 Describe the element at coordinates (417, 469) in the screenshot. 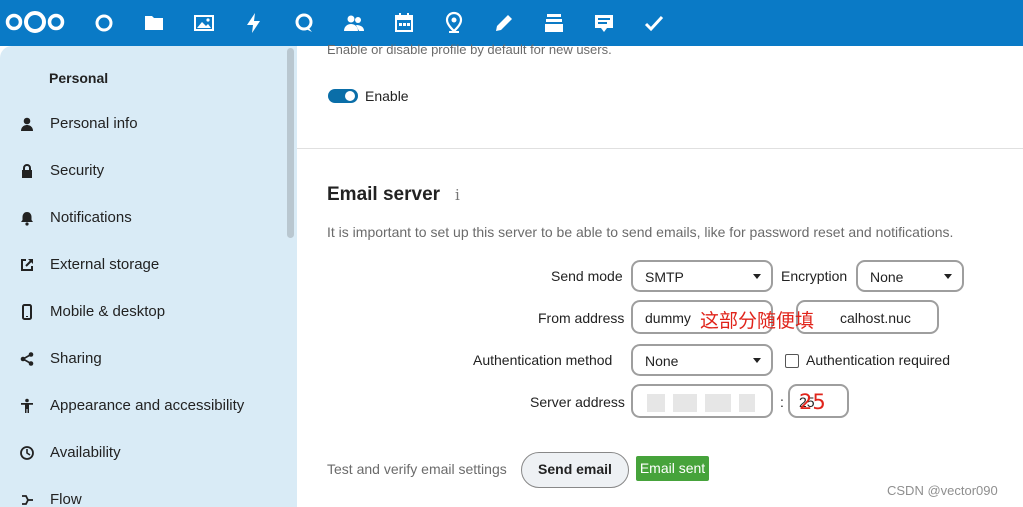

I see `test-settings-label: Test and verify email settings` at that location.